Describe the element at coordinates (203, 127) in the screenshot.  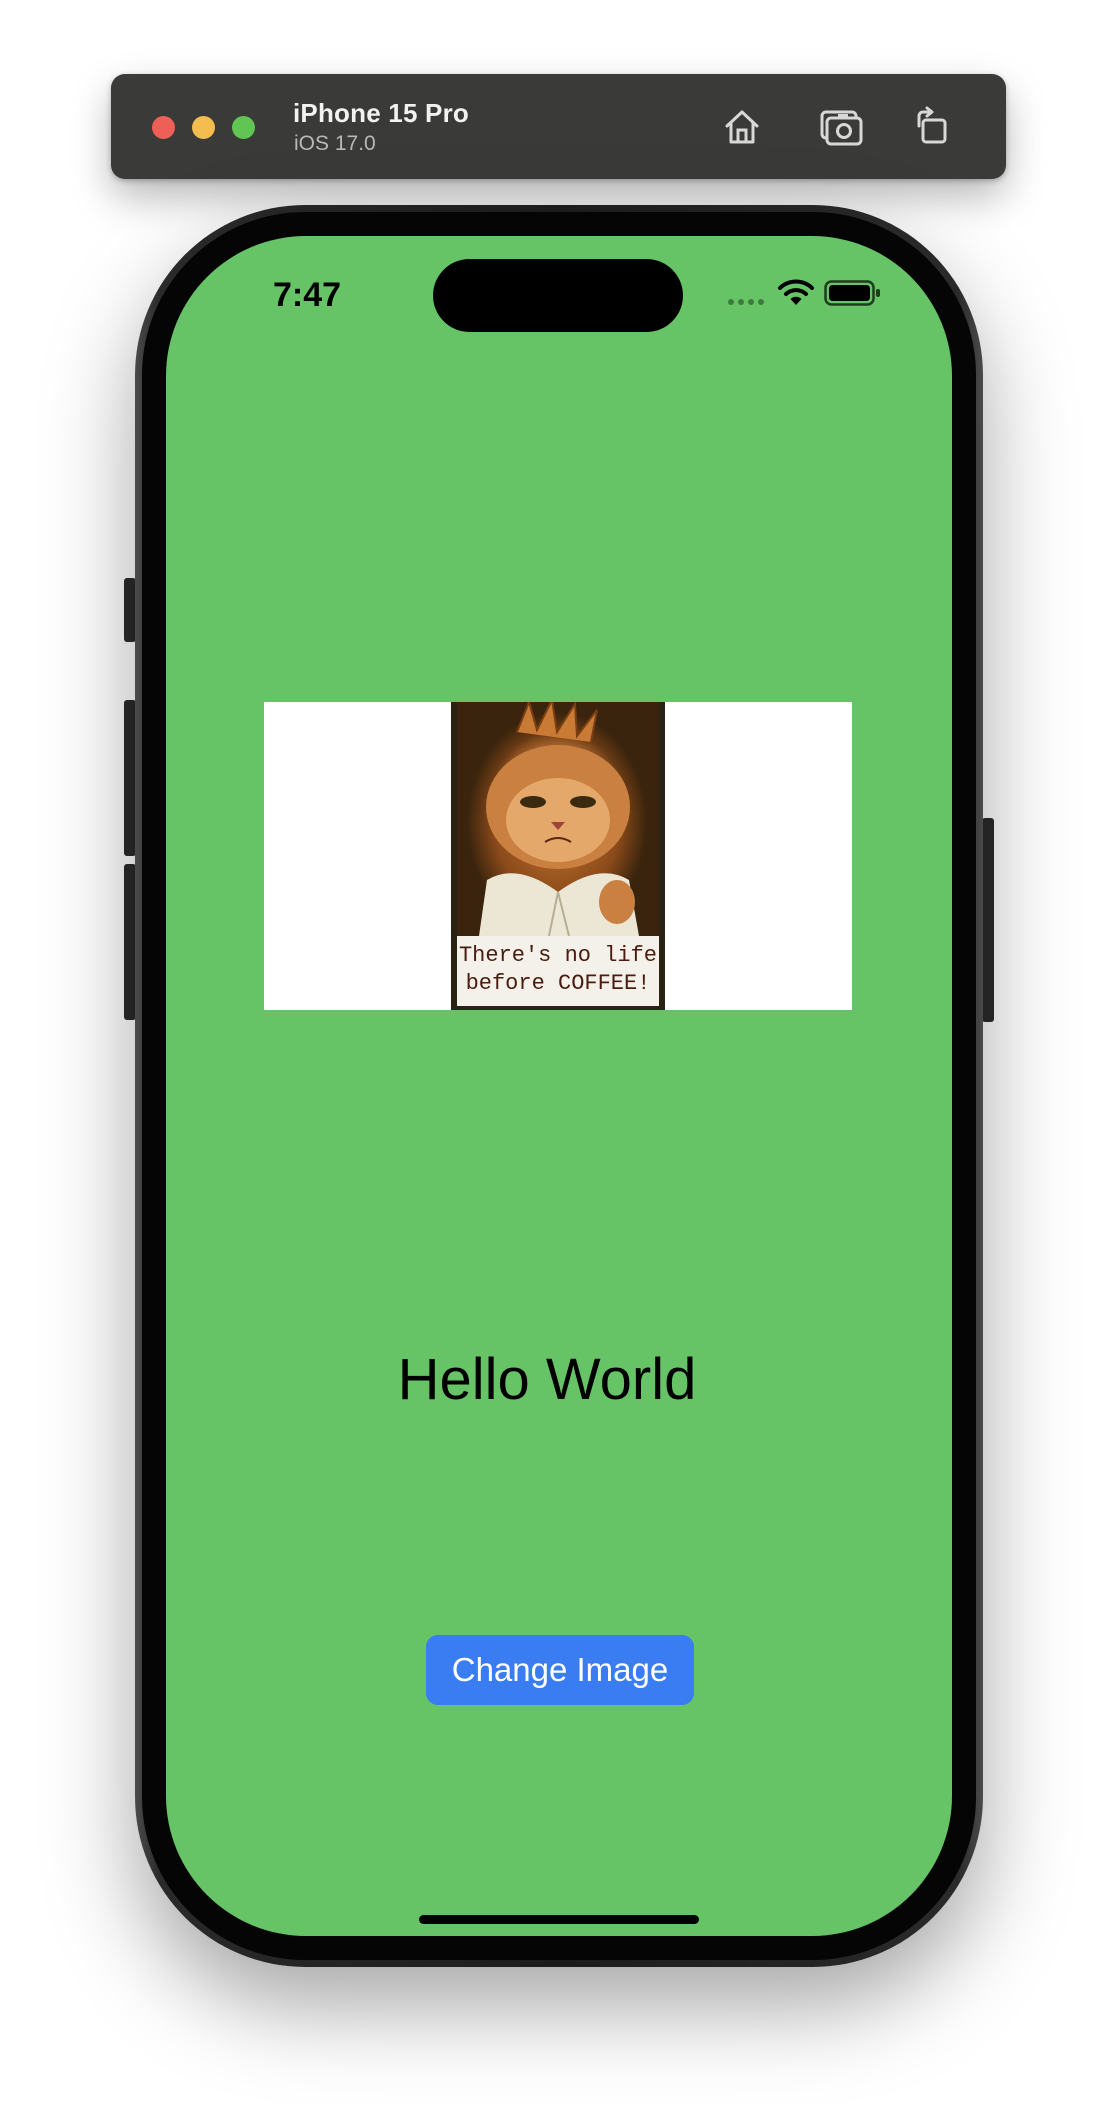
I see `minimize-window-button` at that location.